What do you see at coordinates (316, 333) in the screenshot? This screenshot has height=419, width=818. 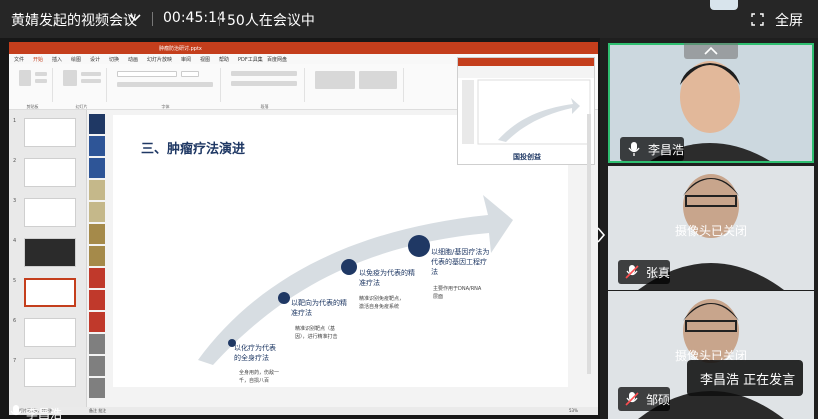 I see `stage-2-detail: 精准识别靶点（基因），进行精准打击` at bounding box center [316, 333].